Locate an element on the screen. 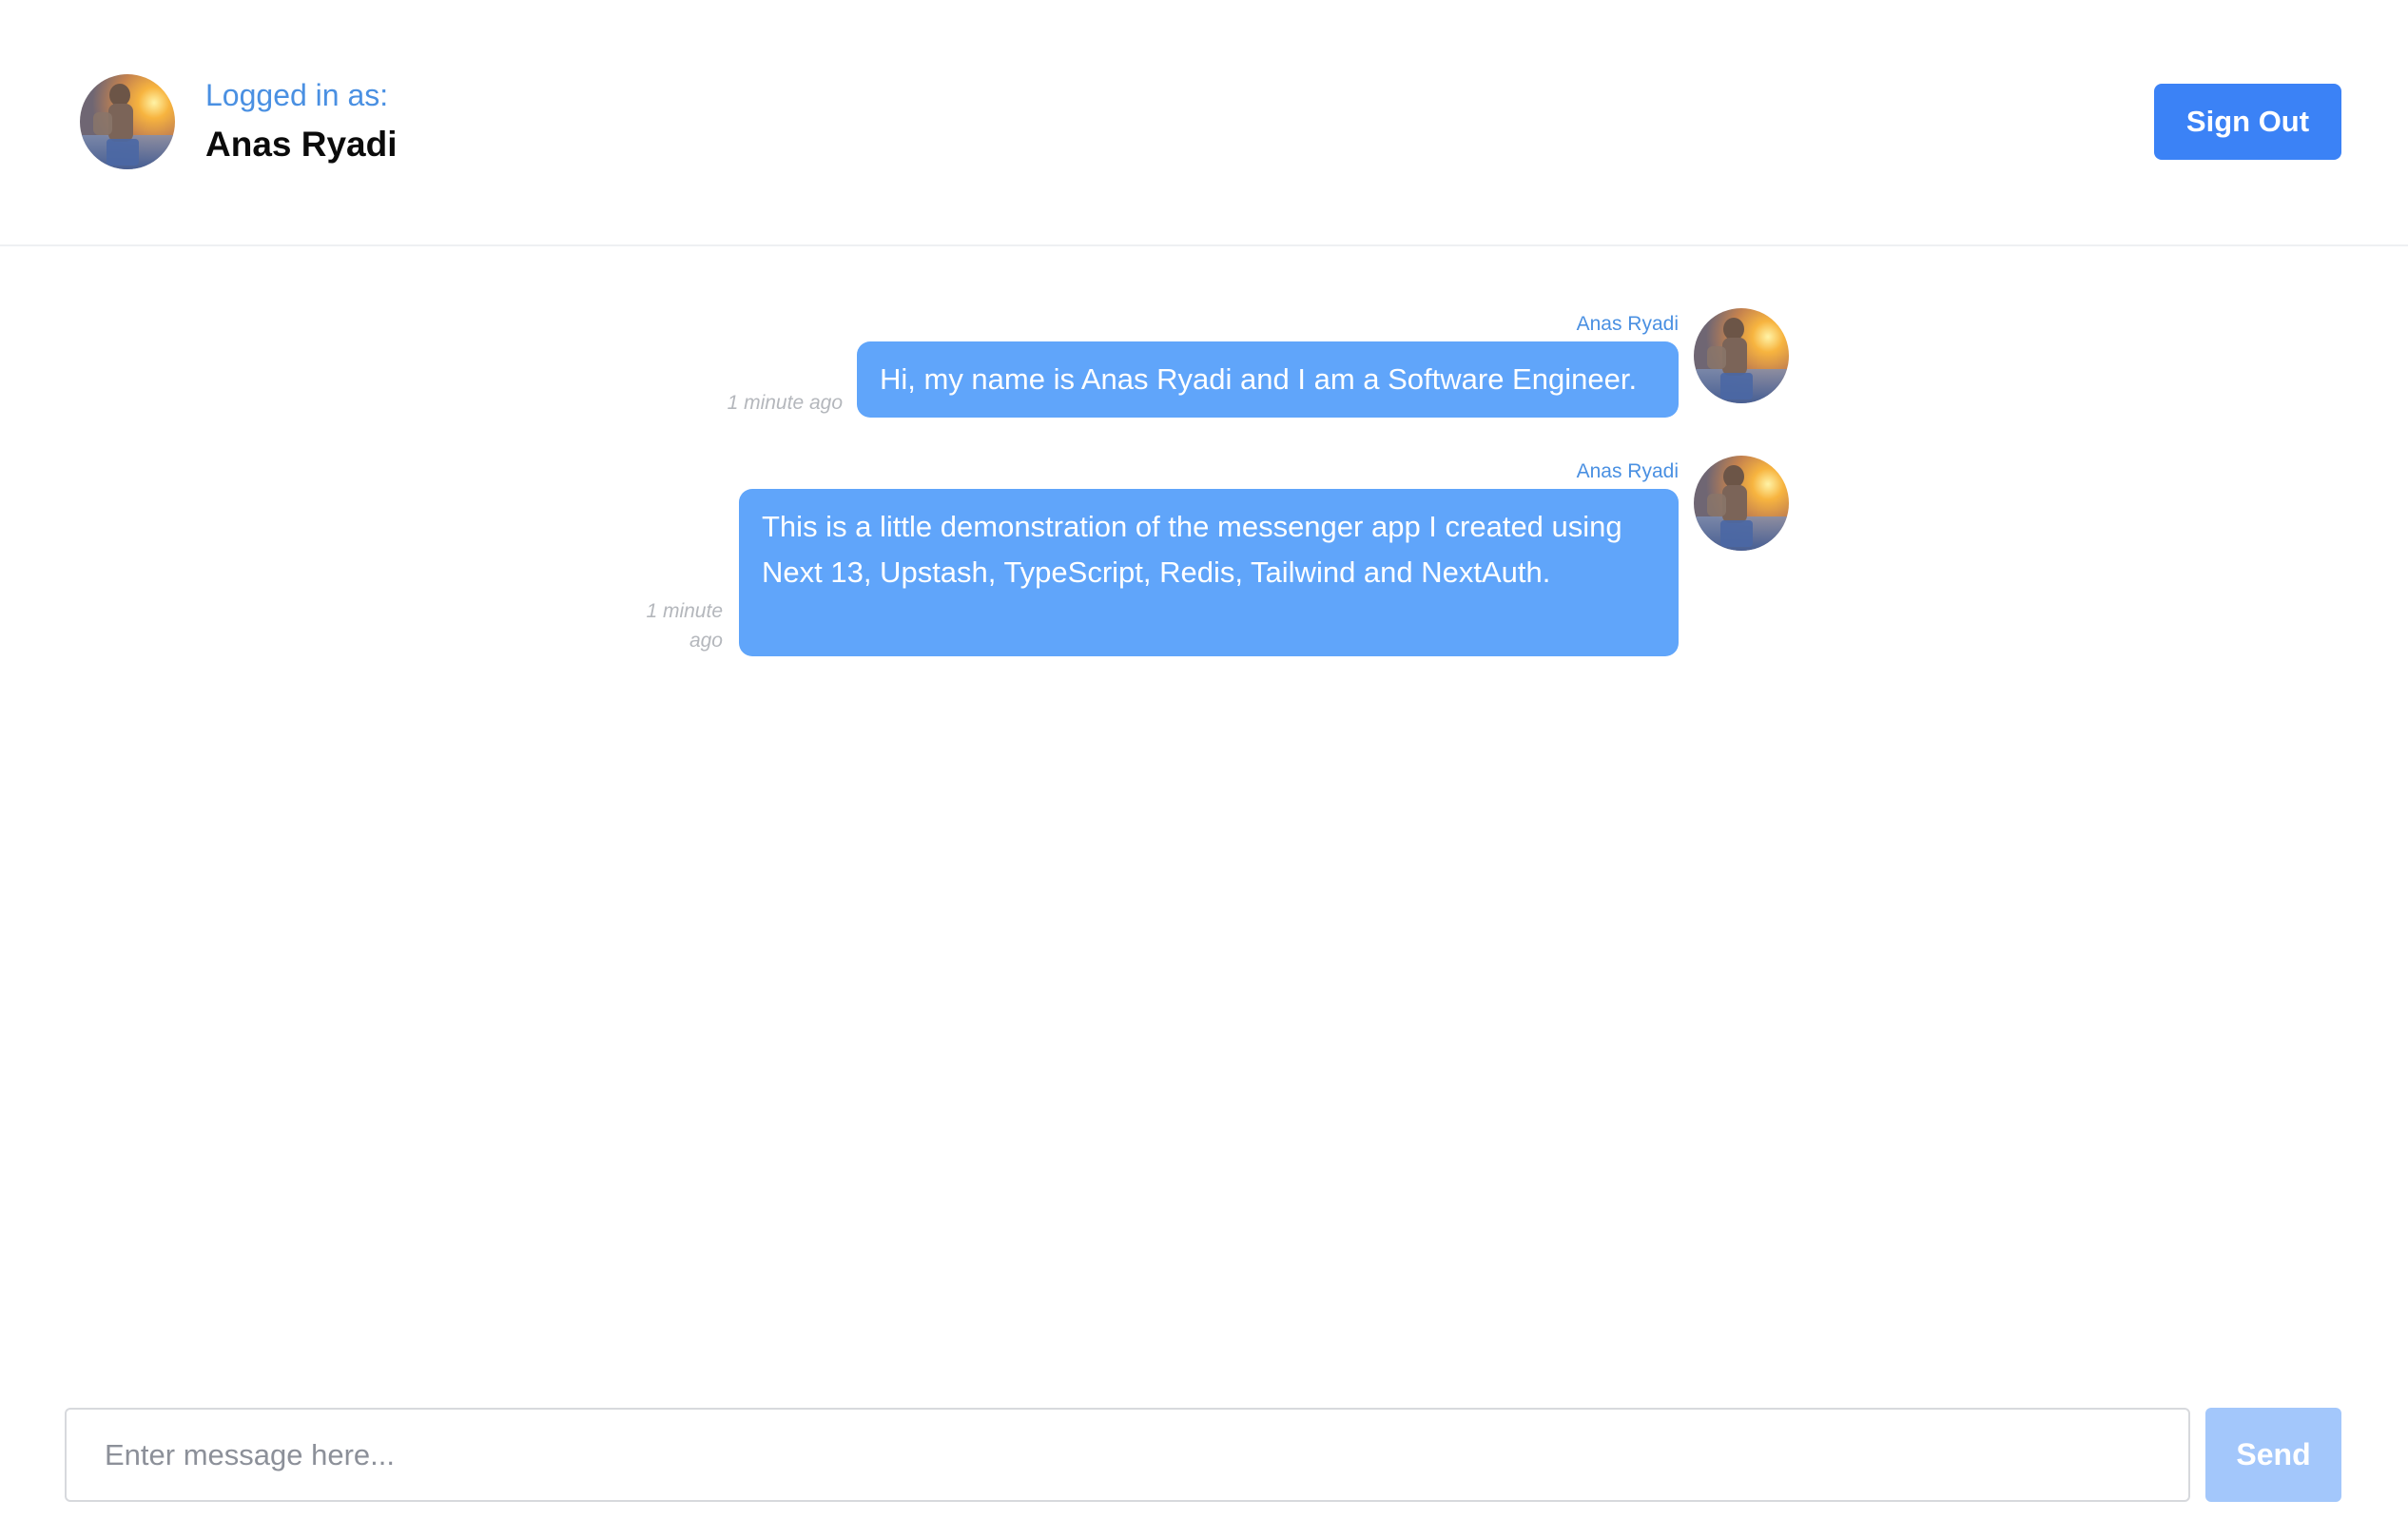  send-button: Send is located at coordinates (2273, 1455).